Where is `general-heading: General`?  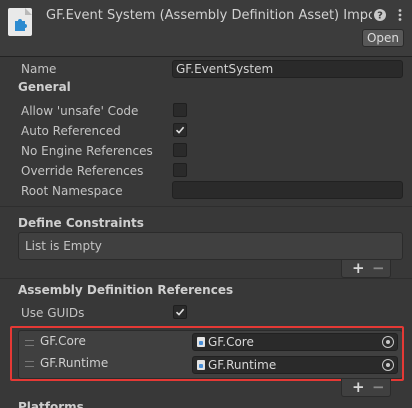 general-heading: General is located at coordinates (44, 87).